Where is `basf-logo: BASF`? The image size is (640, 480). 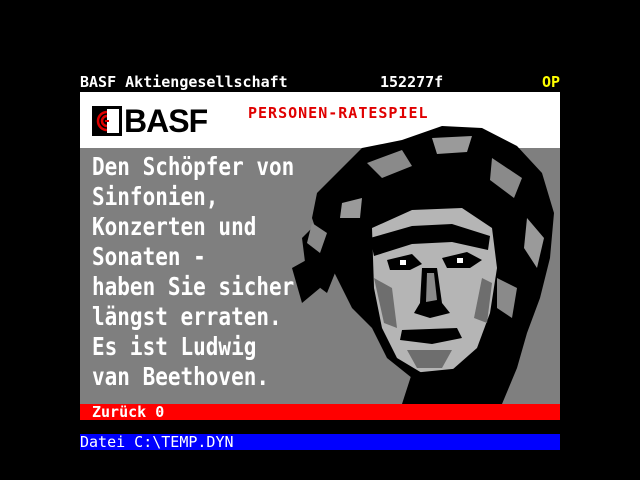
basf-logo: BASF is located at coordinates (150, 121).